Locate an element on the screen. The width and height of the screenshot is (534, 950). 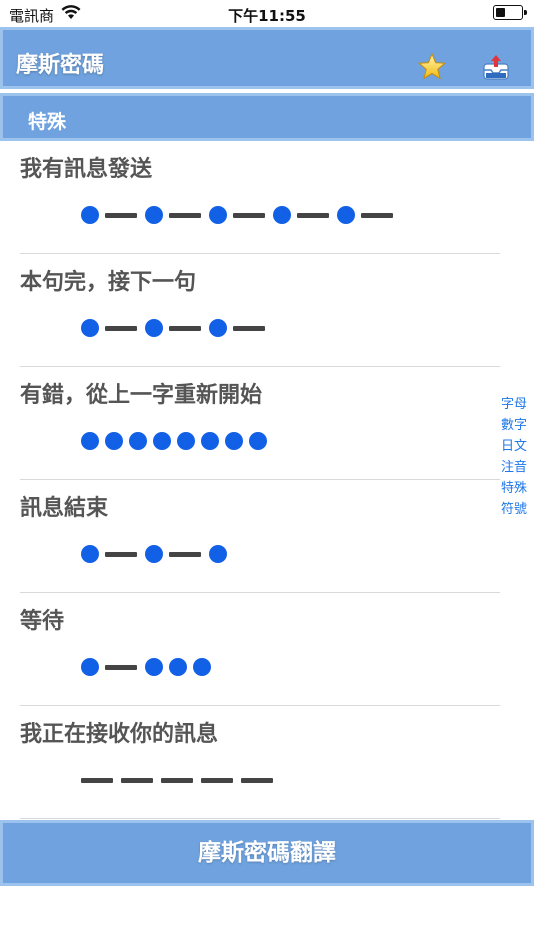
share-button is located at coordinates (498, 69).